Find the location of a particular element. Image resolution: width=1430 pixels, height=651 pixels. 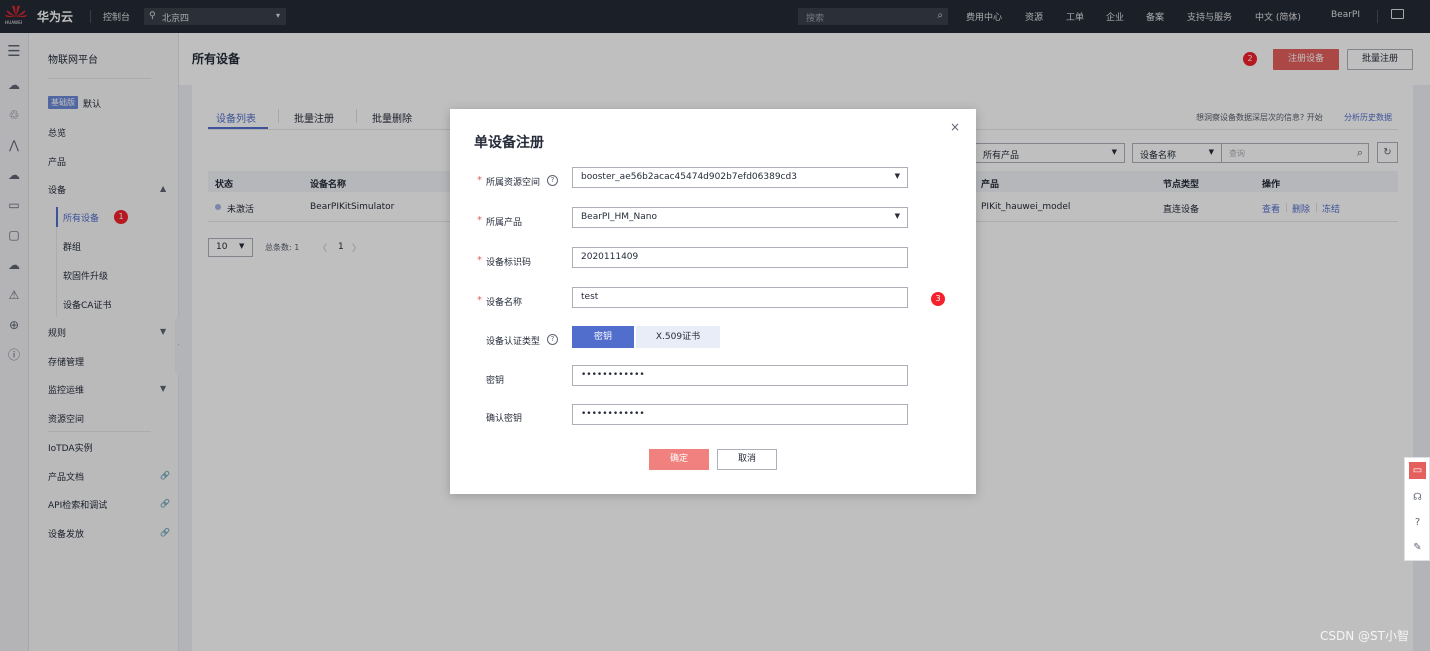

cancel-button: 取消 is located at coordinates (747, 459).